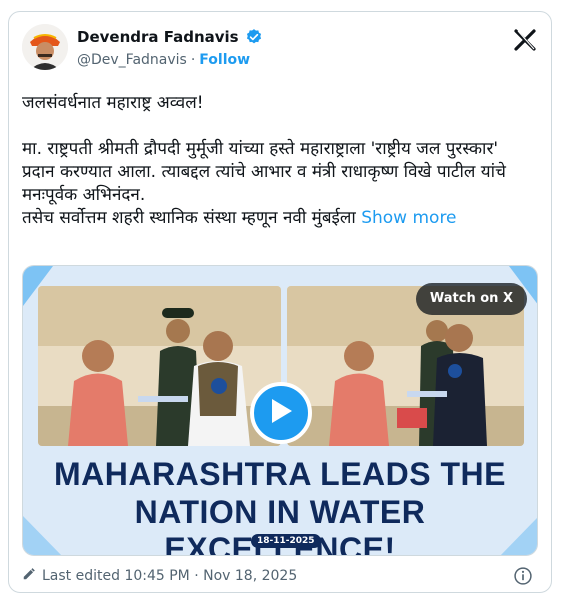  What do you see at coordinates (113, 103) in the screenshot?
I see `tweet-headline: जलसंवर्धनात महाराष्ट्र अव्वल!` at bounding box center [113, 103].